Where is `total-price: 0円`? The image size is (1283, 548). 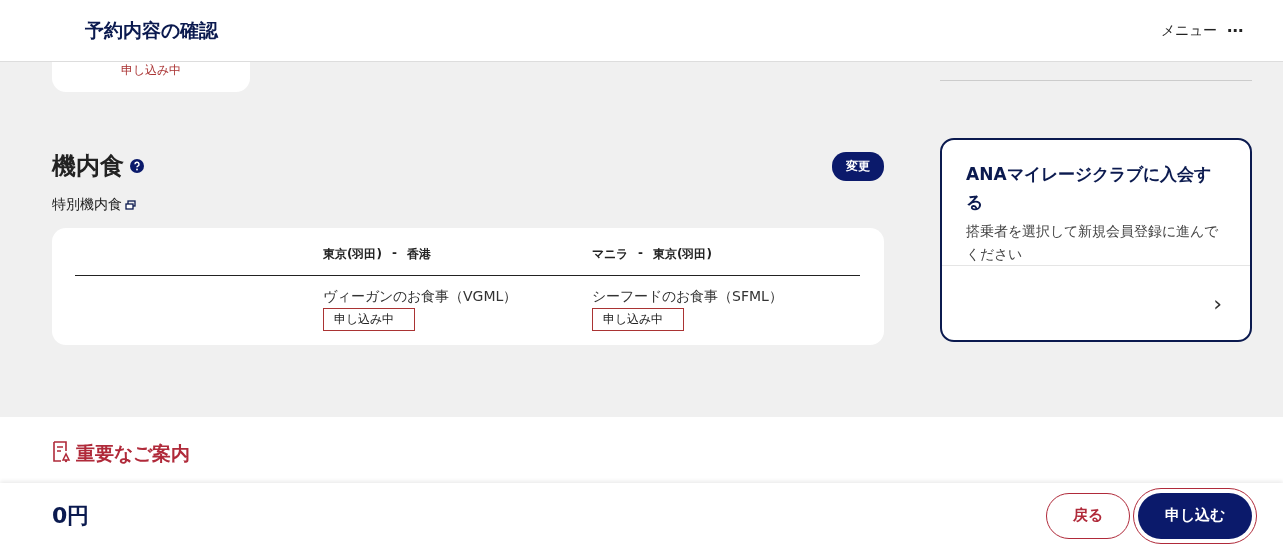 total-price: 0円 is located at coordinates (71, 515).